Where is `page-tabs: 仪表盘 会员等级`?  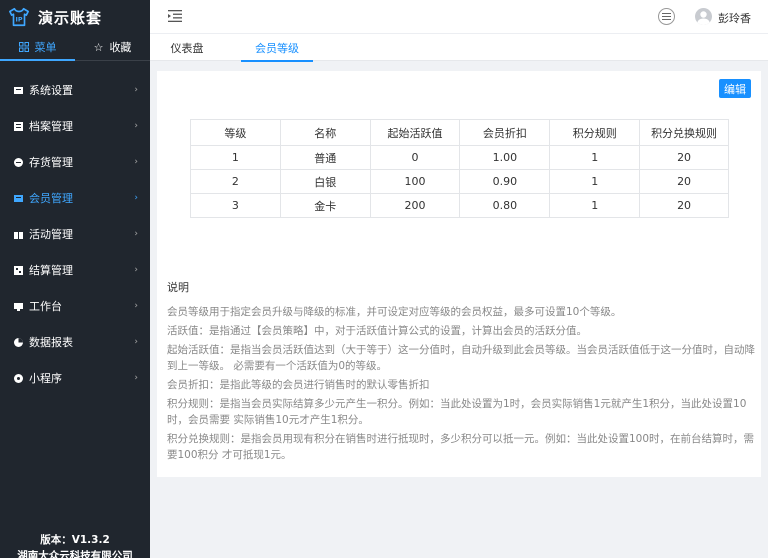 page-tabs: 仪表盘 会员等级 is located at coordinates (459, 48).